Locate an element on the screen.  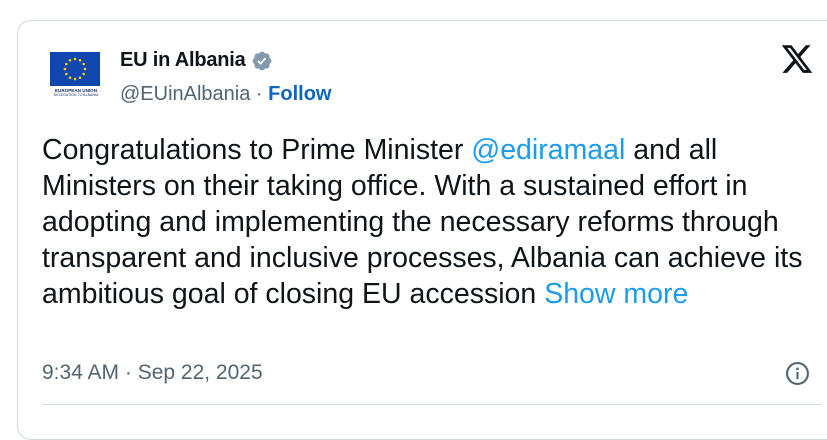
avatar: EUROPEAN UNION DELEGATION TO ALBANIA is located at coordinates (75, 75).